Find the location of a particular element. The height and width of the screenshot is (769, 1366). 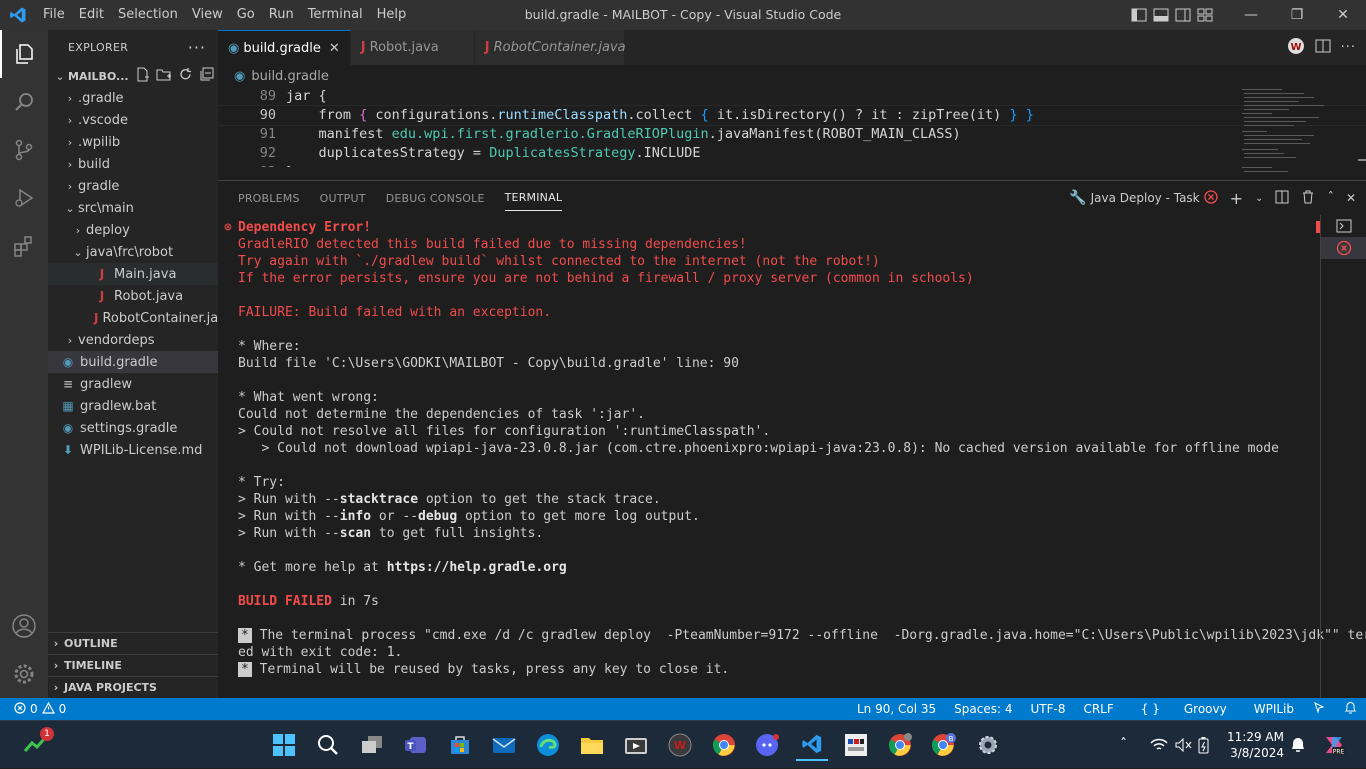

source-control-icon is located at coordinates (24, 150).